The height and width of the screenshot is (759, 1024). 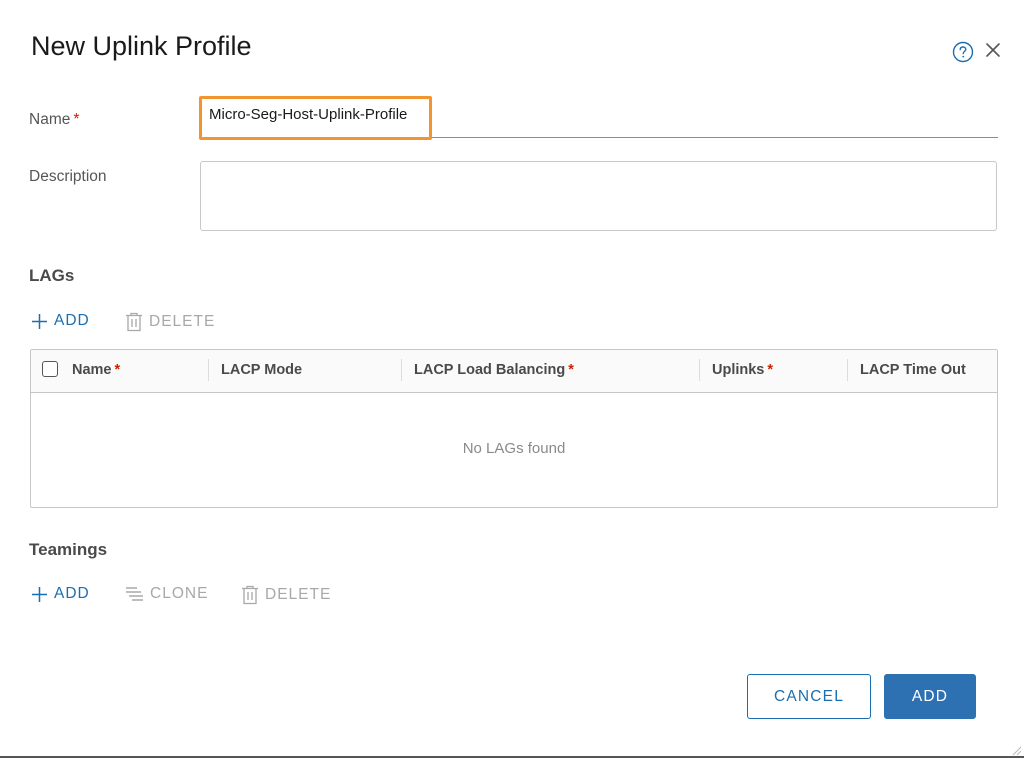 I want to click on teamings-delete-button: DELETE, so click(x=286, y=595).